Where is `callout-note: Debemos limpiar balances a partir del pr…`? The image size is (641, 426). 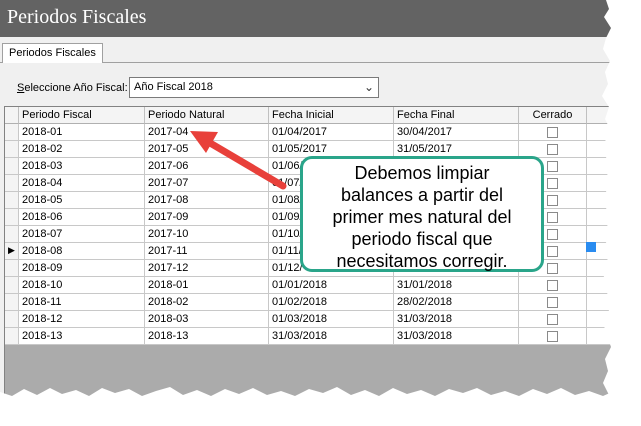
callout-note: Debemos limpiar balances a partir del pr… is located at coordinates (422, 214).